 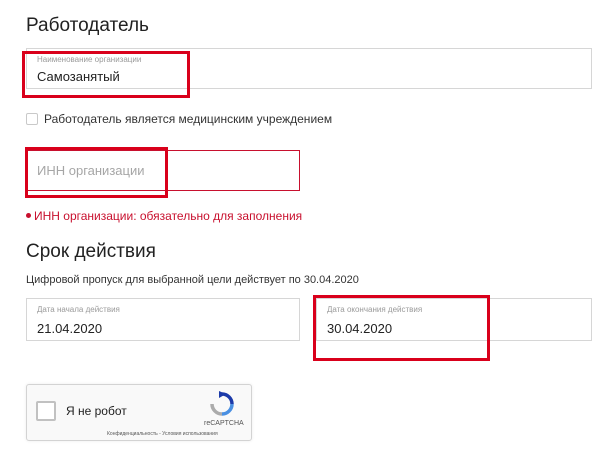 What do you see at coordinates (375, 309) in the screenshot?
I see `end-date-label: Дата окончания действия` at bounding box center [375, 309].